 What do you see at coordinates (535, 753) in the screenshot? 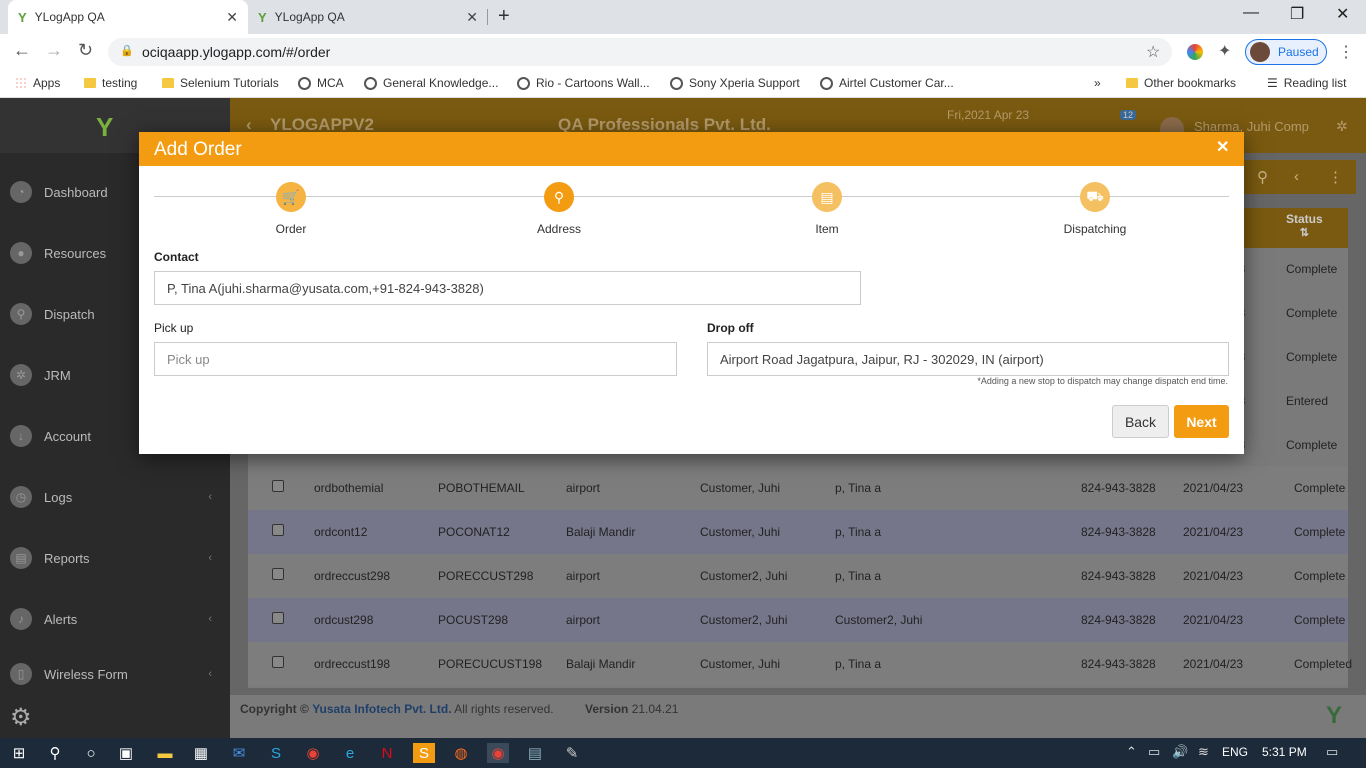
I see `notepad-icon: ▤` at bounding box center [535, 753].